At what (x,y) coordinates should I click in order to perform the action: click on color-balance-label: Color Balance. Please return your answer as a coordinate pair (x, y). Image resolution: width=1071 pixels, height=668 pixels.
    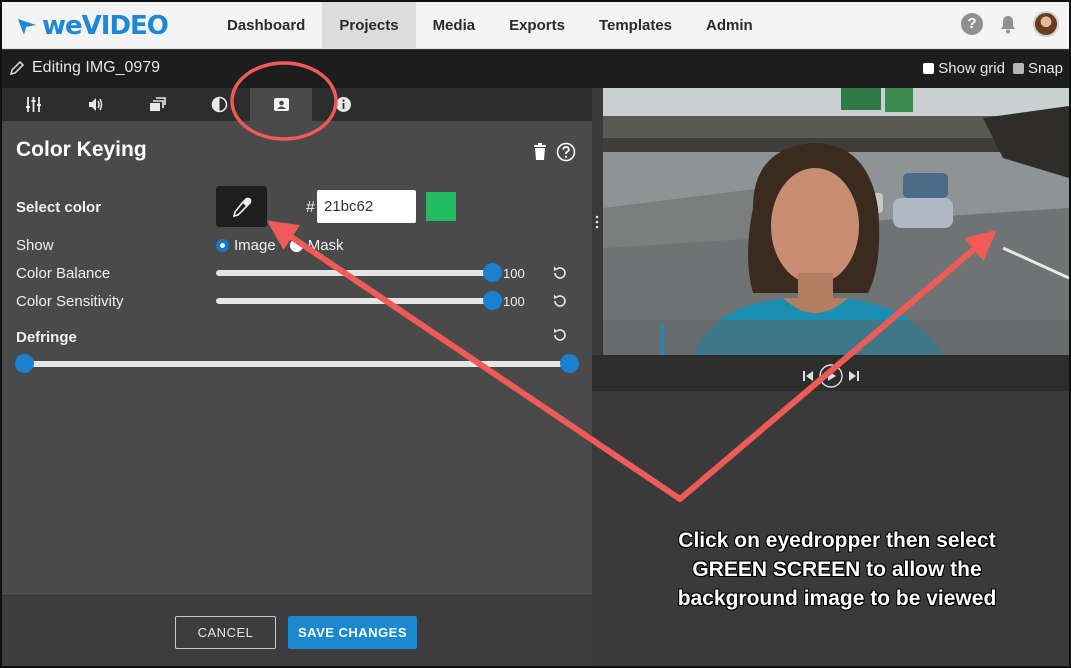
    Looking at the image, I should click on (63, 273).